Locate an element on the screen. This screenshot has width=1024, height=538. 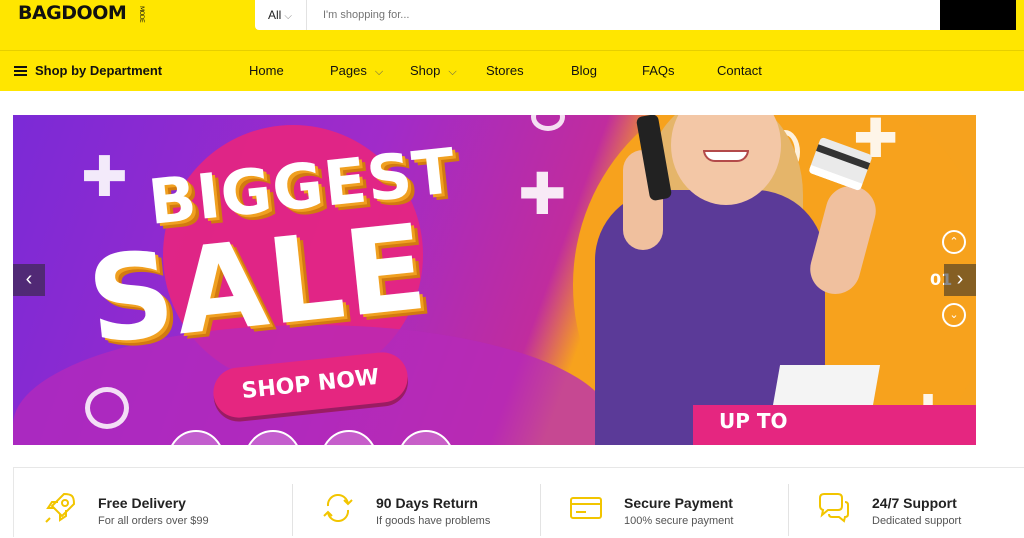
feature-subtitle: If goods have problems is located at coordinates (433, 521).